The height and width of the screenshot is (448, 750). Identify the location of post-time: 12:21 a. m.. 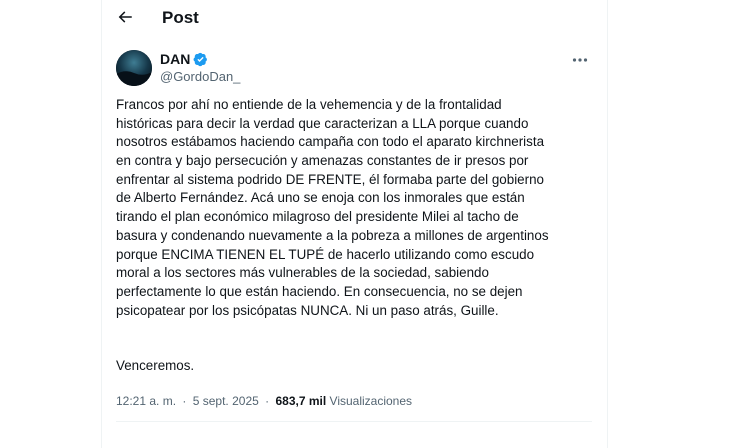
(146, 401).